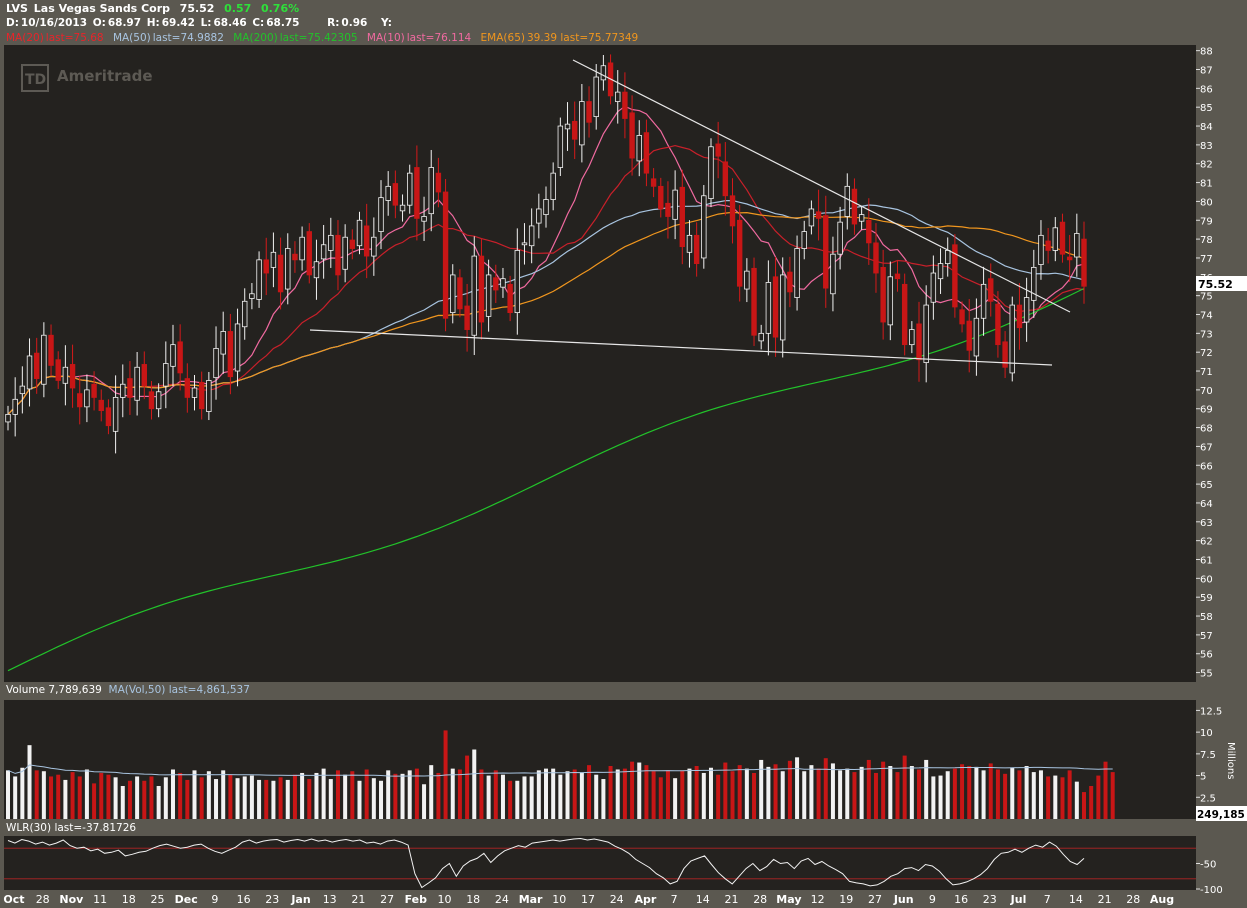 The width and height of the screenshot is (1247, 908). I want to click on price-tick-label: 83, so click(1206, 146).